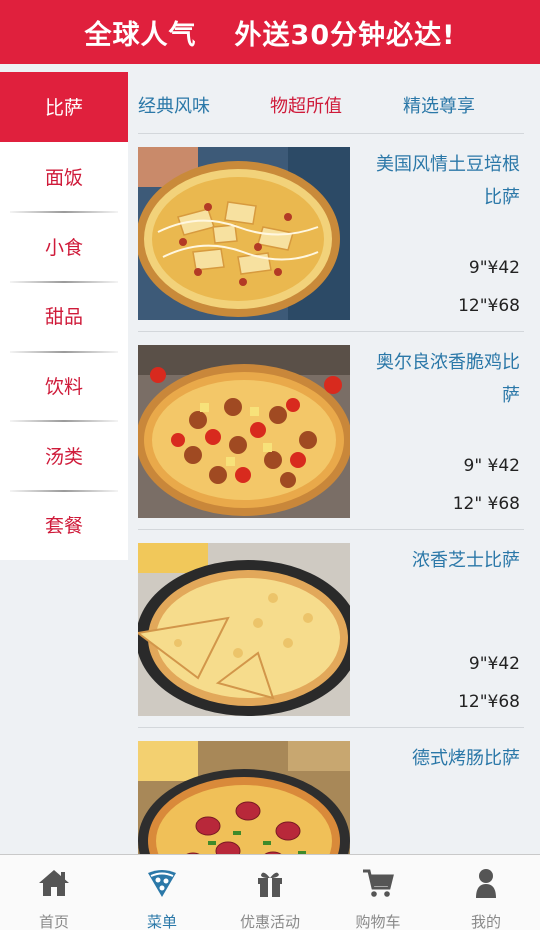 The height and width of the screenshot is (930, 540). I want to click on tabbar-item-menu: 菜单, so click(162, 892).